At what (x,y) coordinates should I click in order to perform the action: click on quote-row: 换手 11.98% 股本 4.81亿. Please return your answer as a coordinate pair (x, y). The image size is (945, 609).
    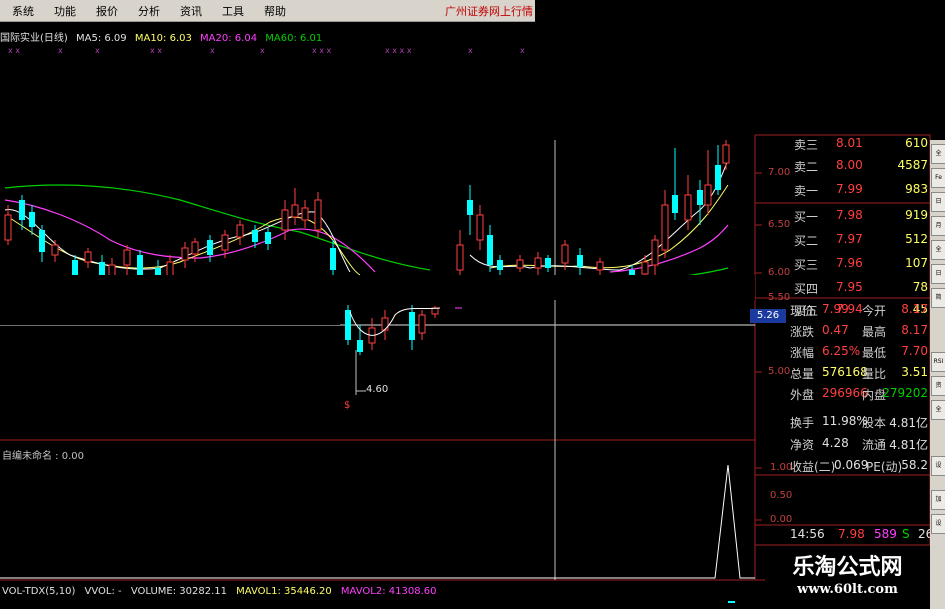
    Looking at the image, I should click on (859, 422).